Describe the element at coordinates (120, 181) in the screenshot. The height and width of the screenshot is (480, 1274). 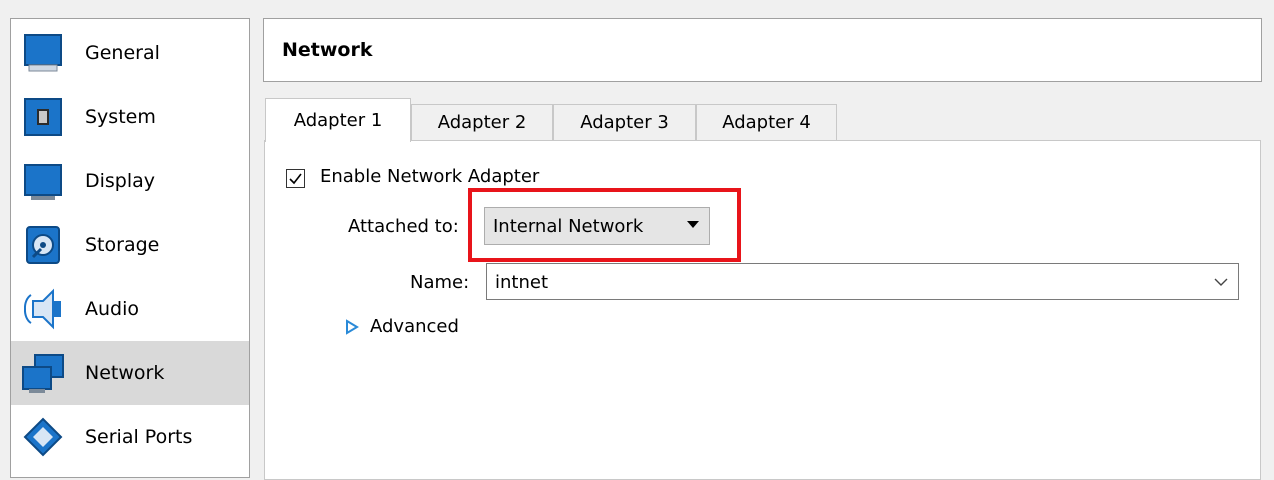
I see `sidebar-item-label: Display` at that location.